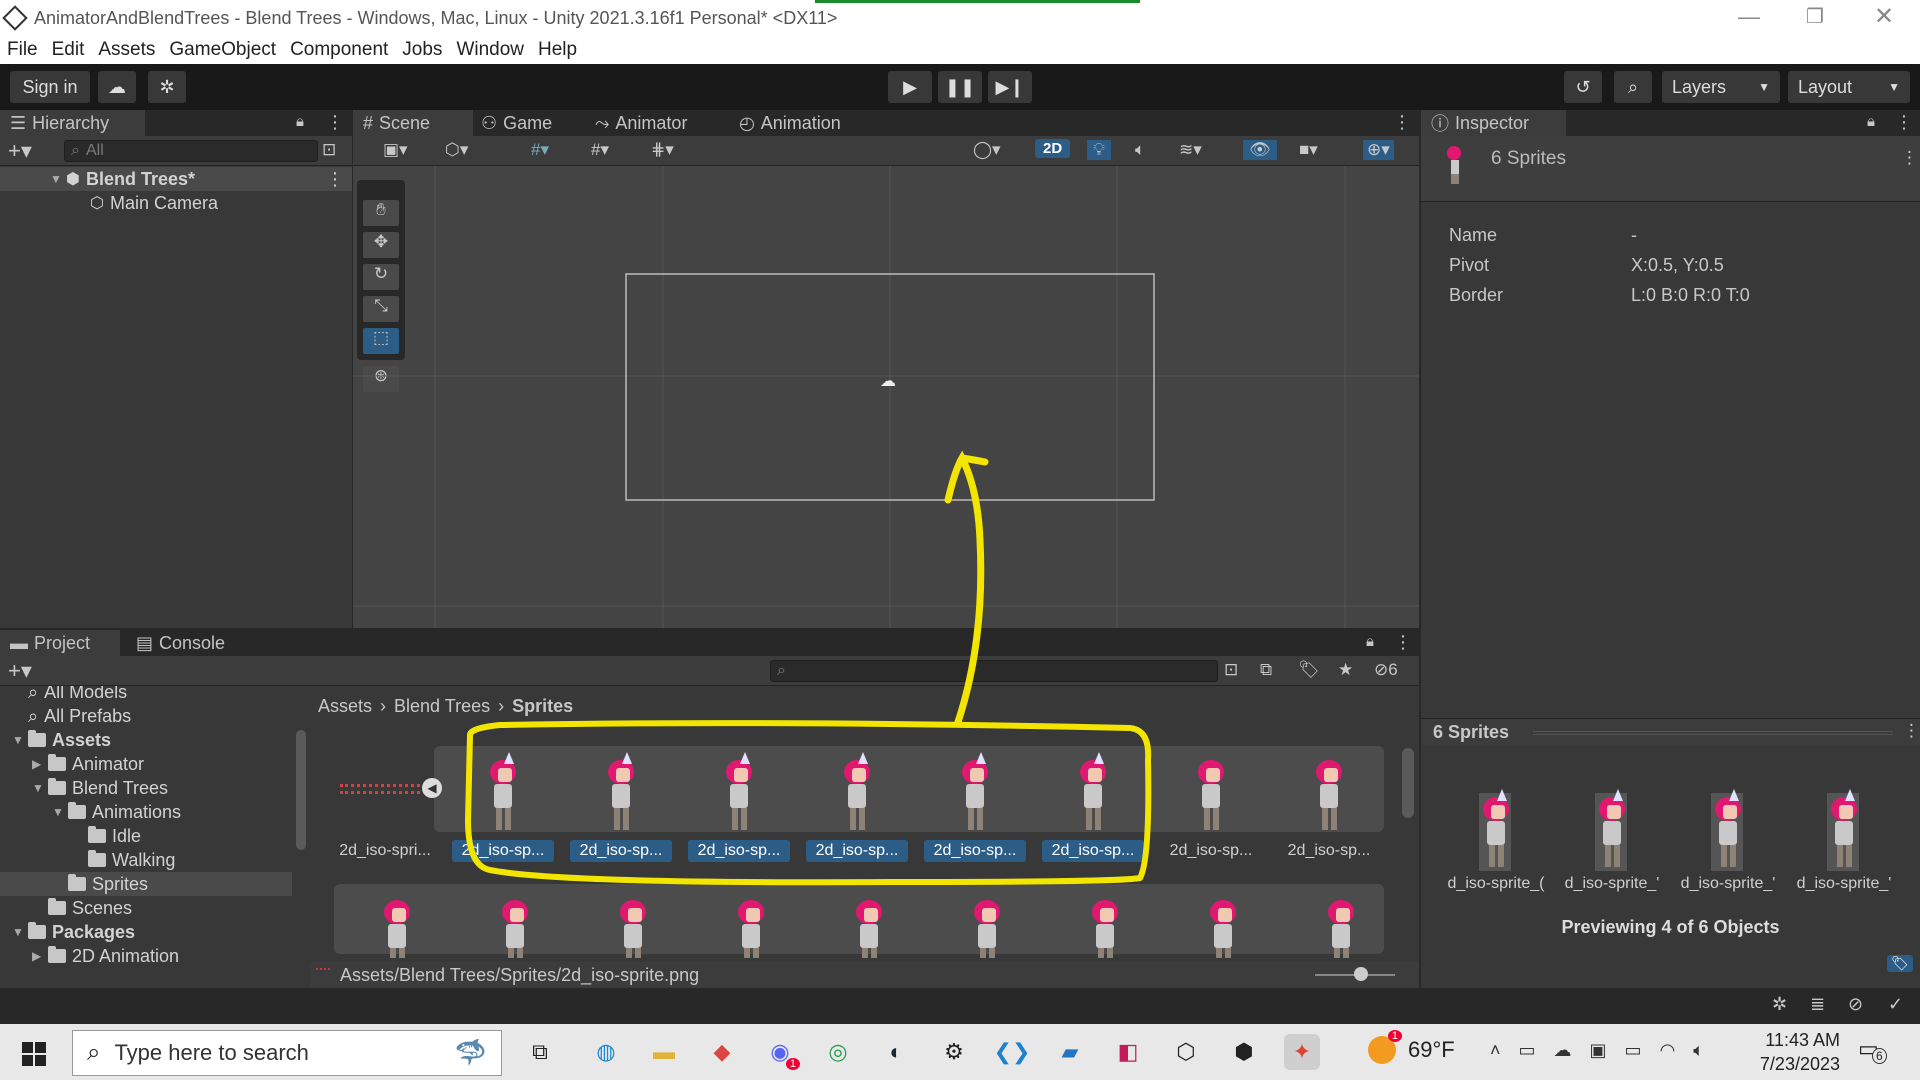 The image size is (1920, 1080). I want to click on scene-row: ▼ ⬢ Blend Trees* ⋮, so click(176, 179).